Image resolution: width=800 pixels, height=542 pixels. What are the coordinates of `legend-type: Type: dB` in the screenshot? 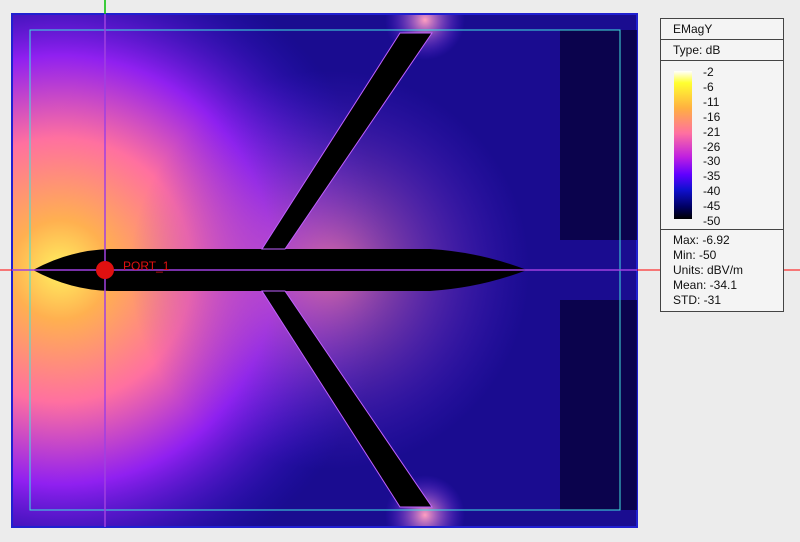 It's located at (722, 50).